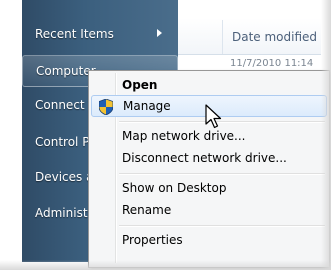 The width and height of the screenshot is (331, 270). I want to click on column-separator, so click(222, 37).